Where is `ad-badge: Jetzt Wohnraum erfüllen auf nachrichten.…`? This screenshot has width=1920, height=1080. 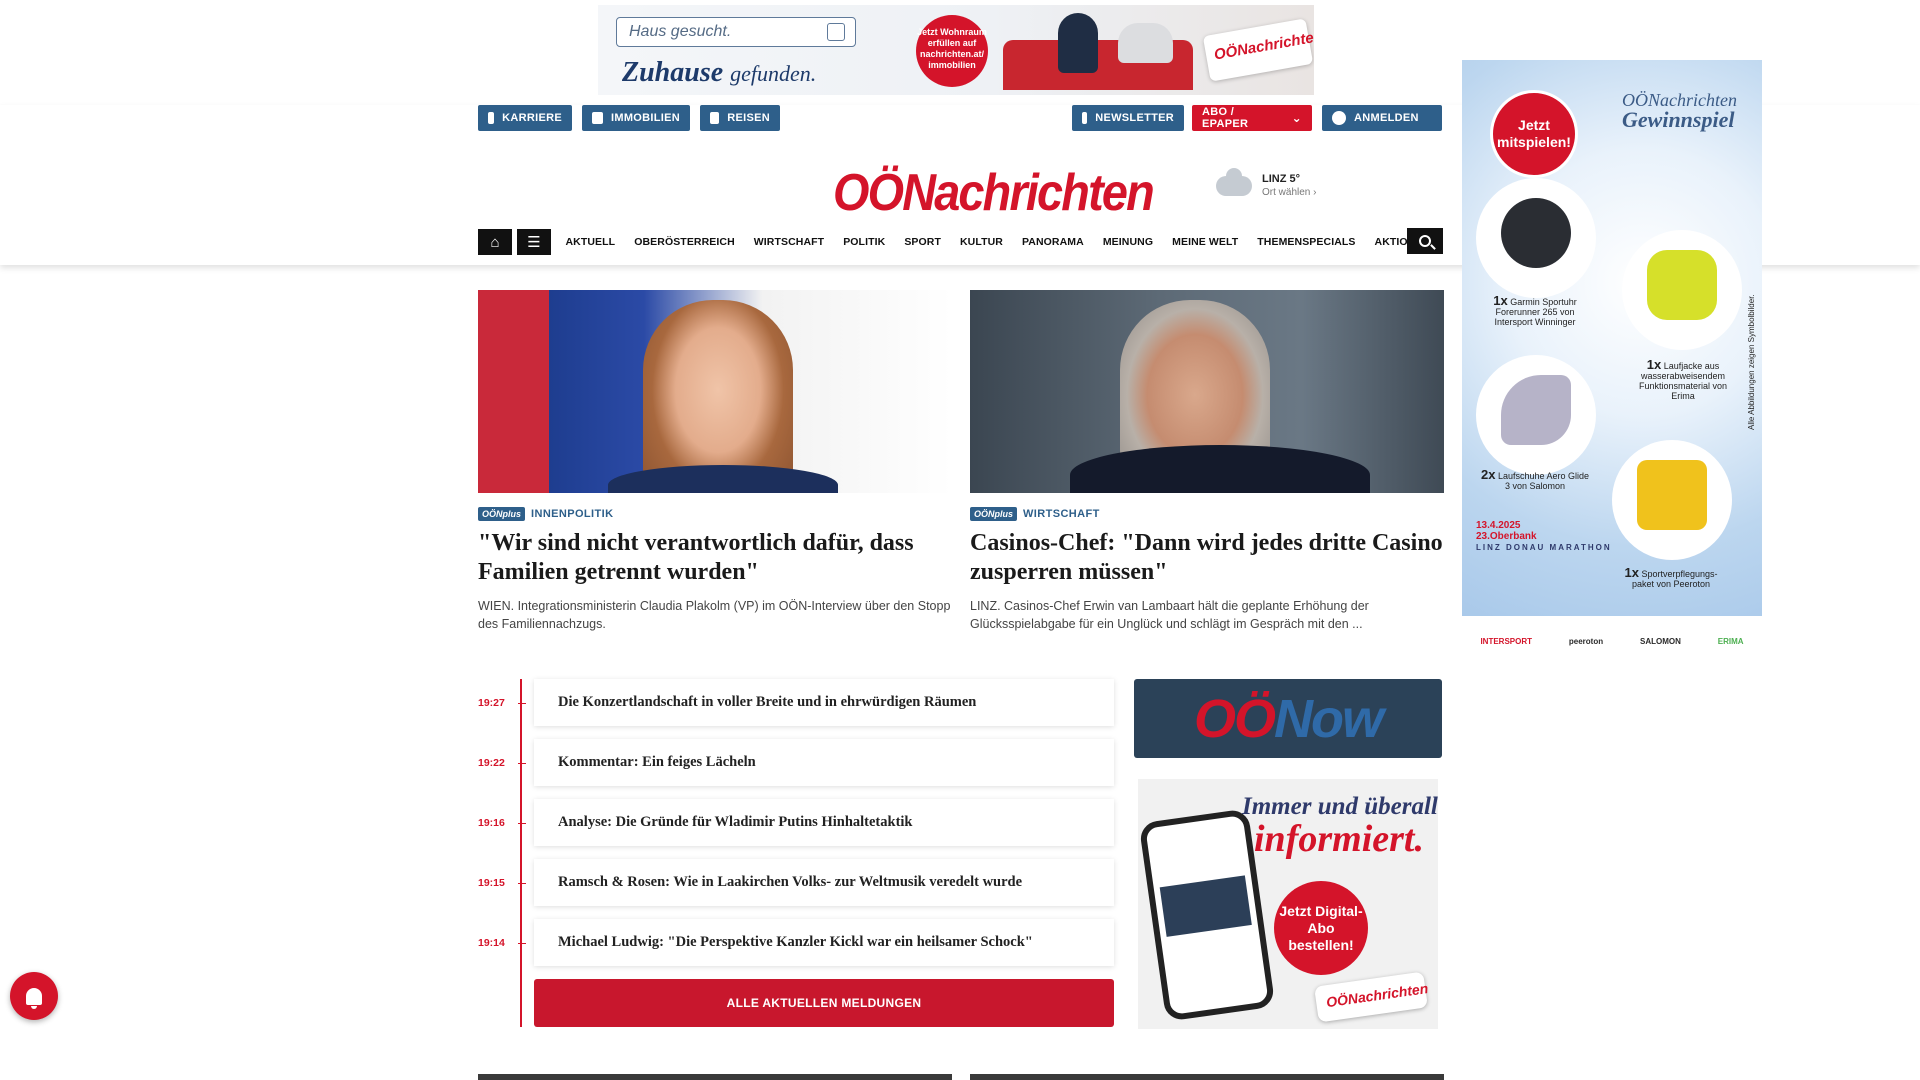 ad-badge: Jetzt Wohnraum erfüllen auf nachrichten.… is located at coordinates (952, 51).